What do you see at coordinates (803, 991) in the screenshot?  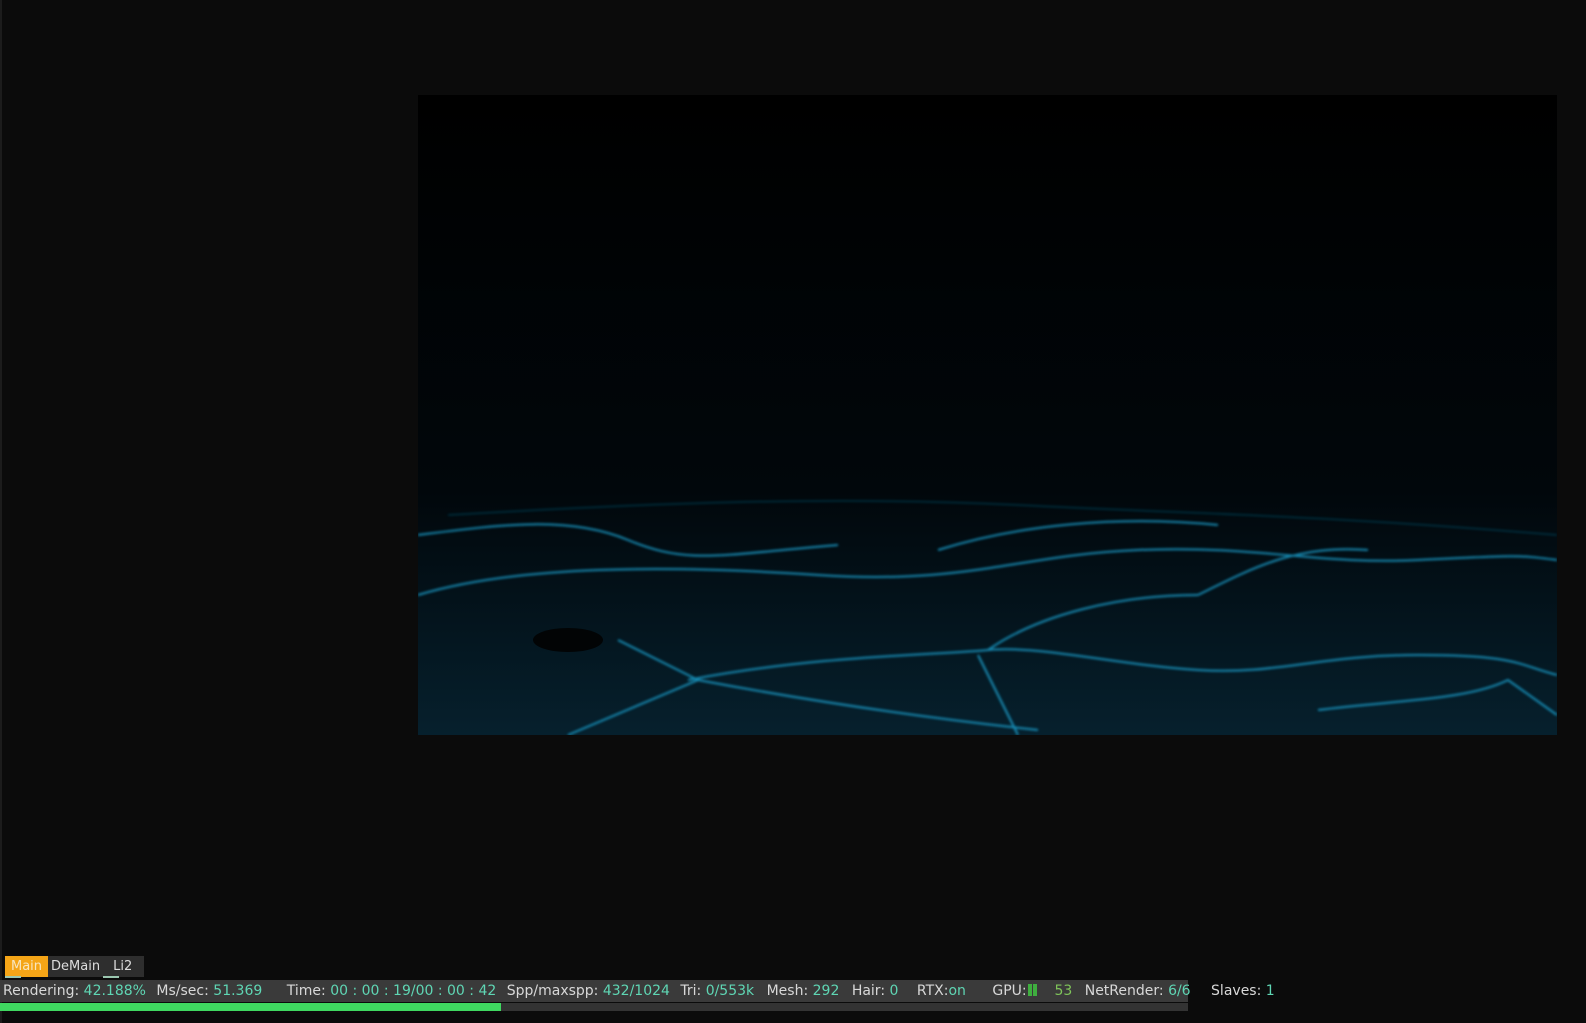 I see `mesh-stat: Mesh: 292` at bounding box center [803, 991].